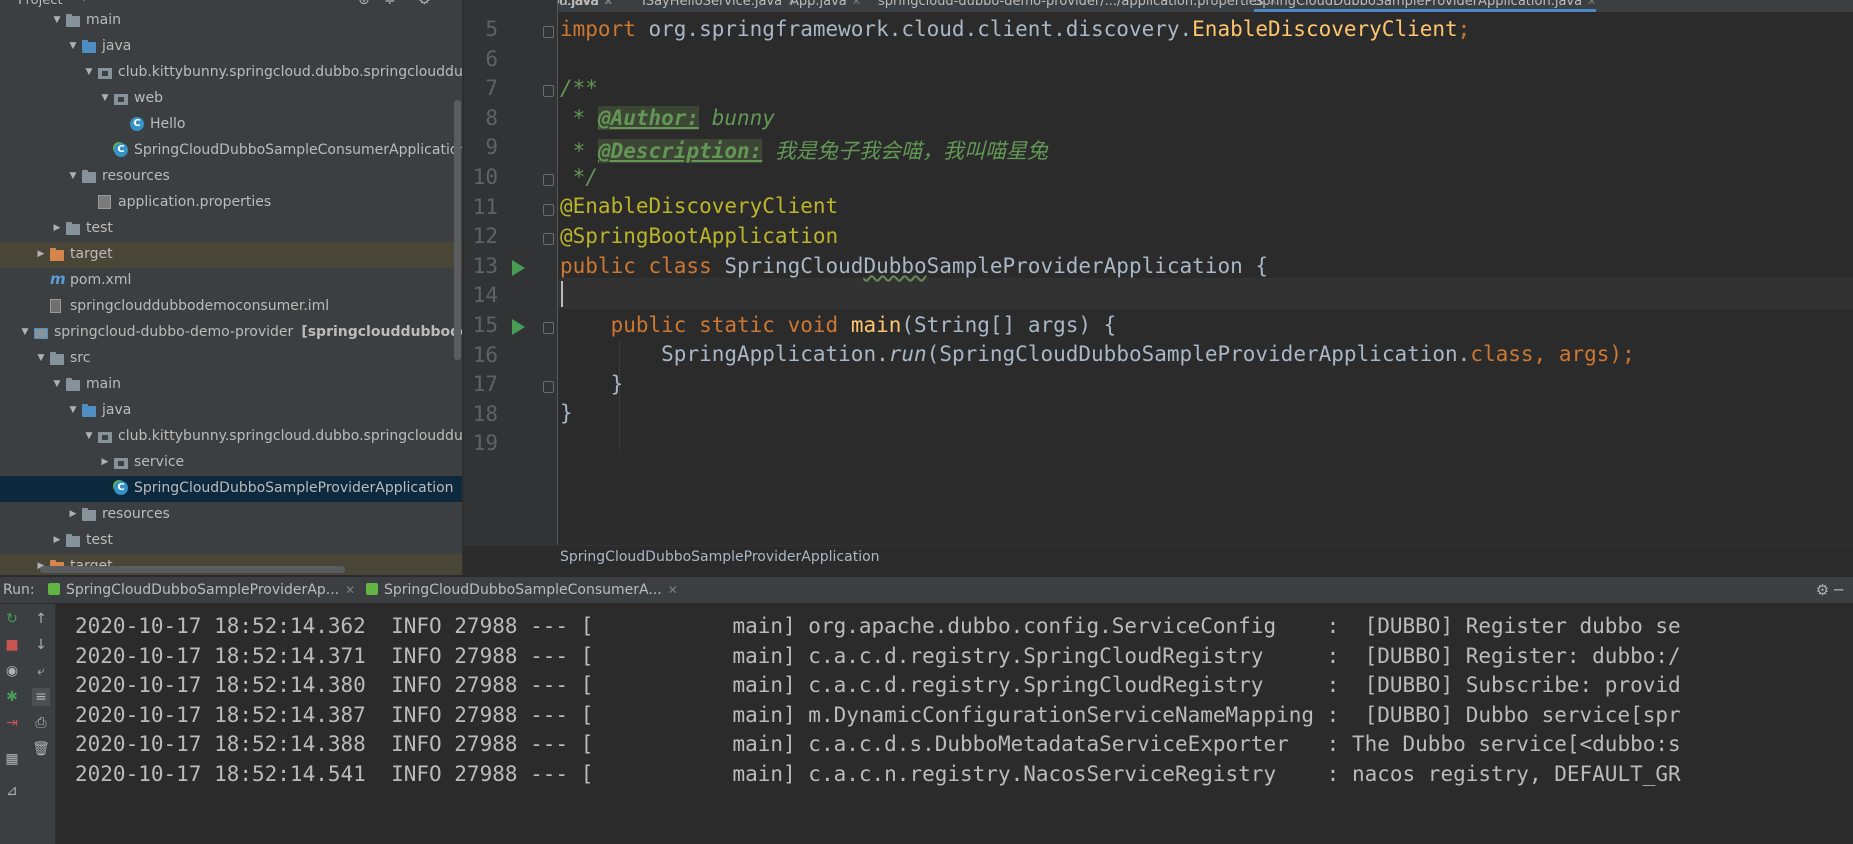 The width and height of the screenshot is (1853, 844). Describe the element at coordinates (579, 88) in the screenshot. I see `code-line-7: /**` at that location.